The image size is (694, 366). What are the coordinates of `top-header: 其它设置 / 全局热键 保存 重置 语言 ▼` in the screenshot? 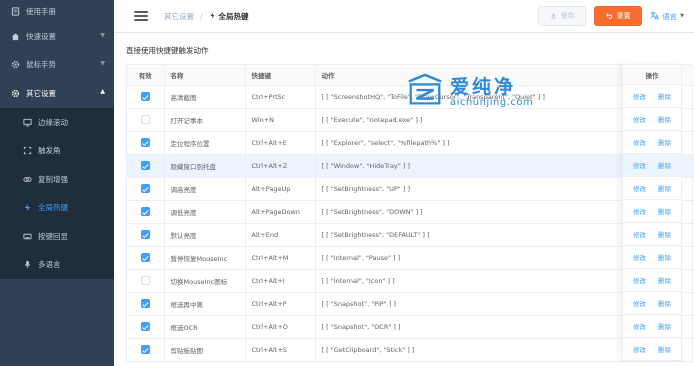 It's located at (404, 16).